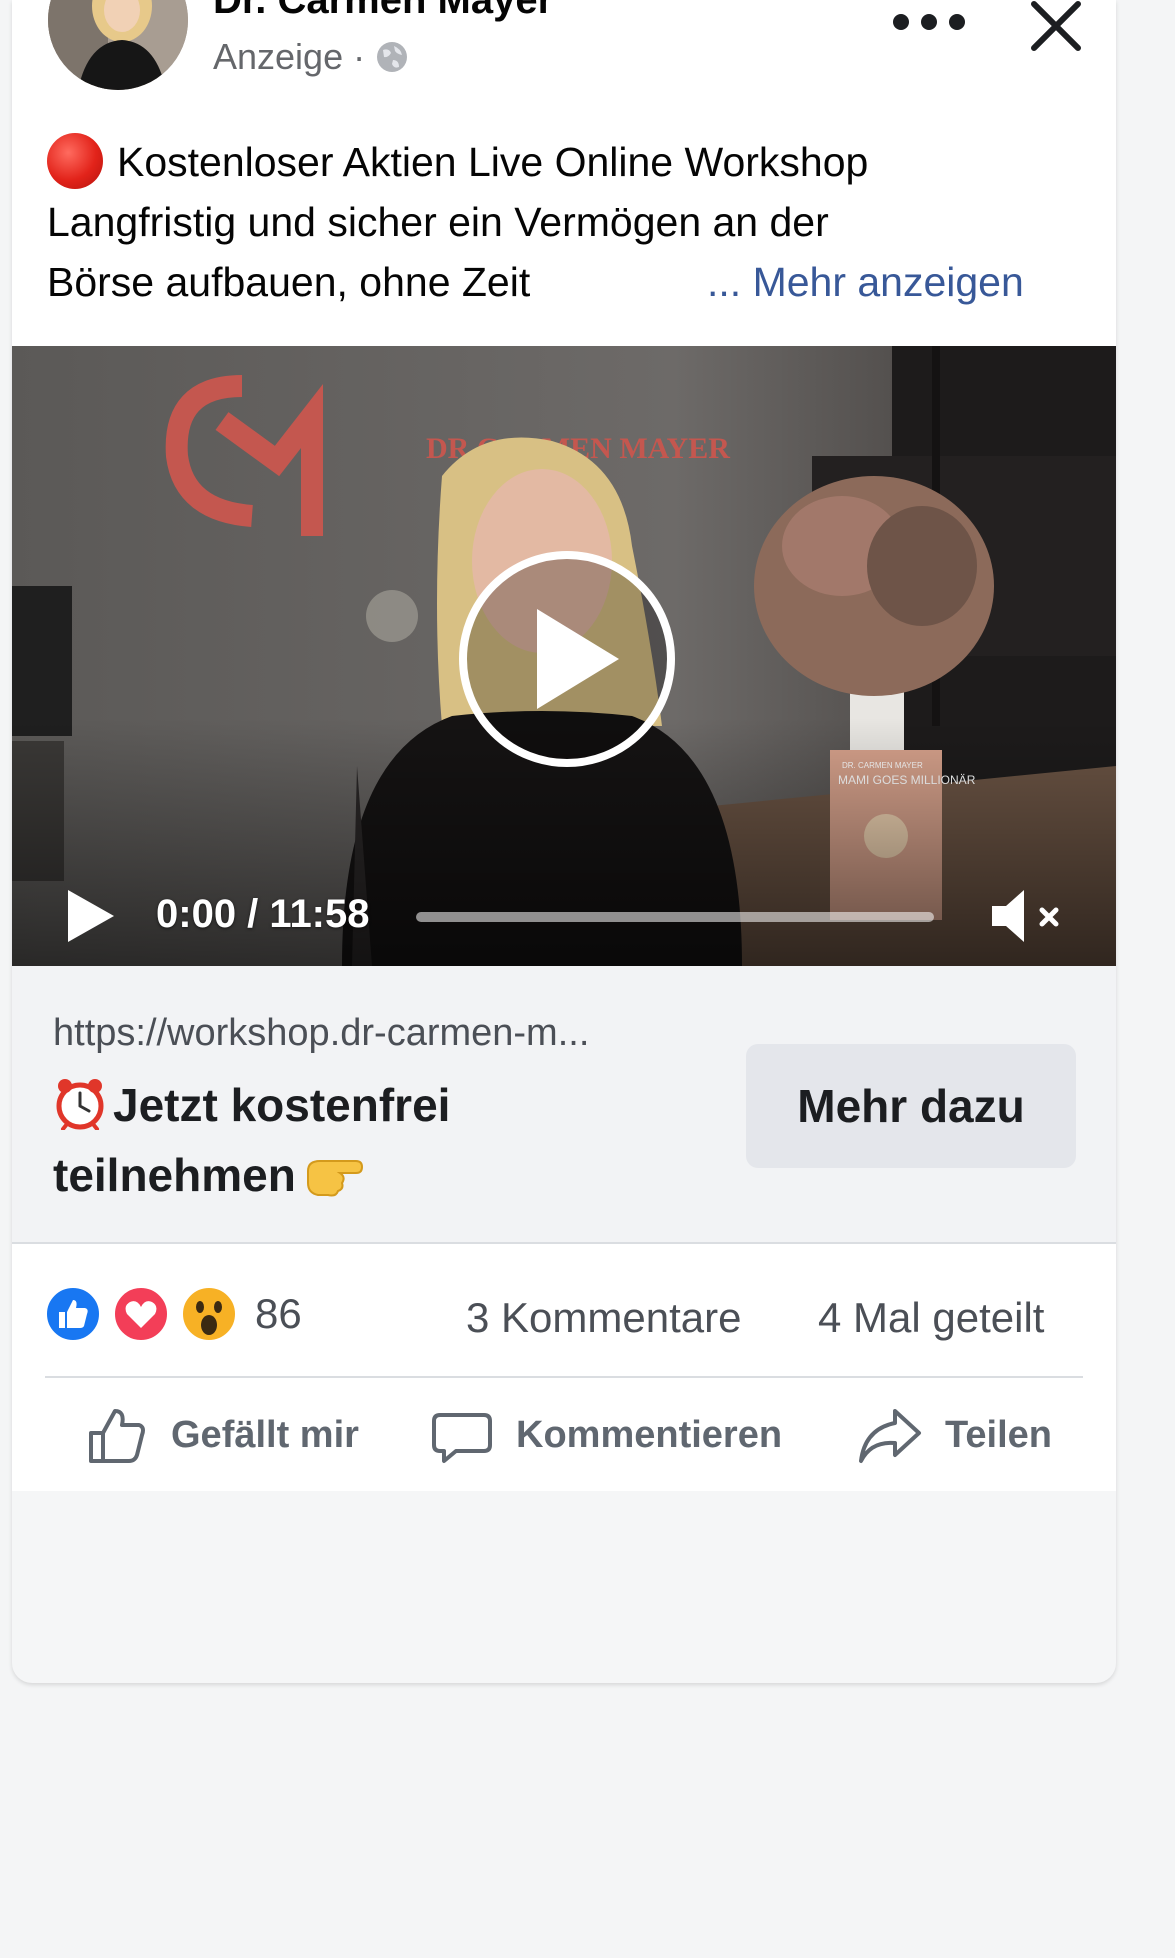 This screenshot has height=1958, width=1175. I want to click on play-button, so click(90, 916).